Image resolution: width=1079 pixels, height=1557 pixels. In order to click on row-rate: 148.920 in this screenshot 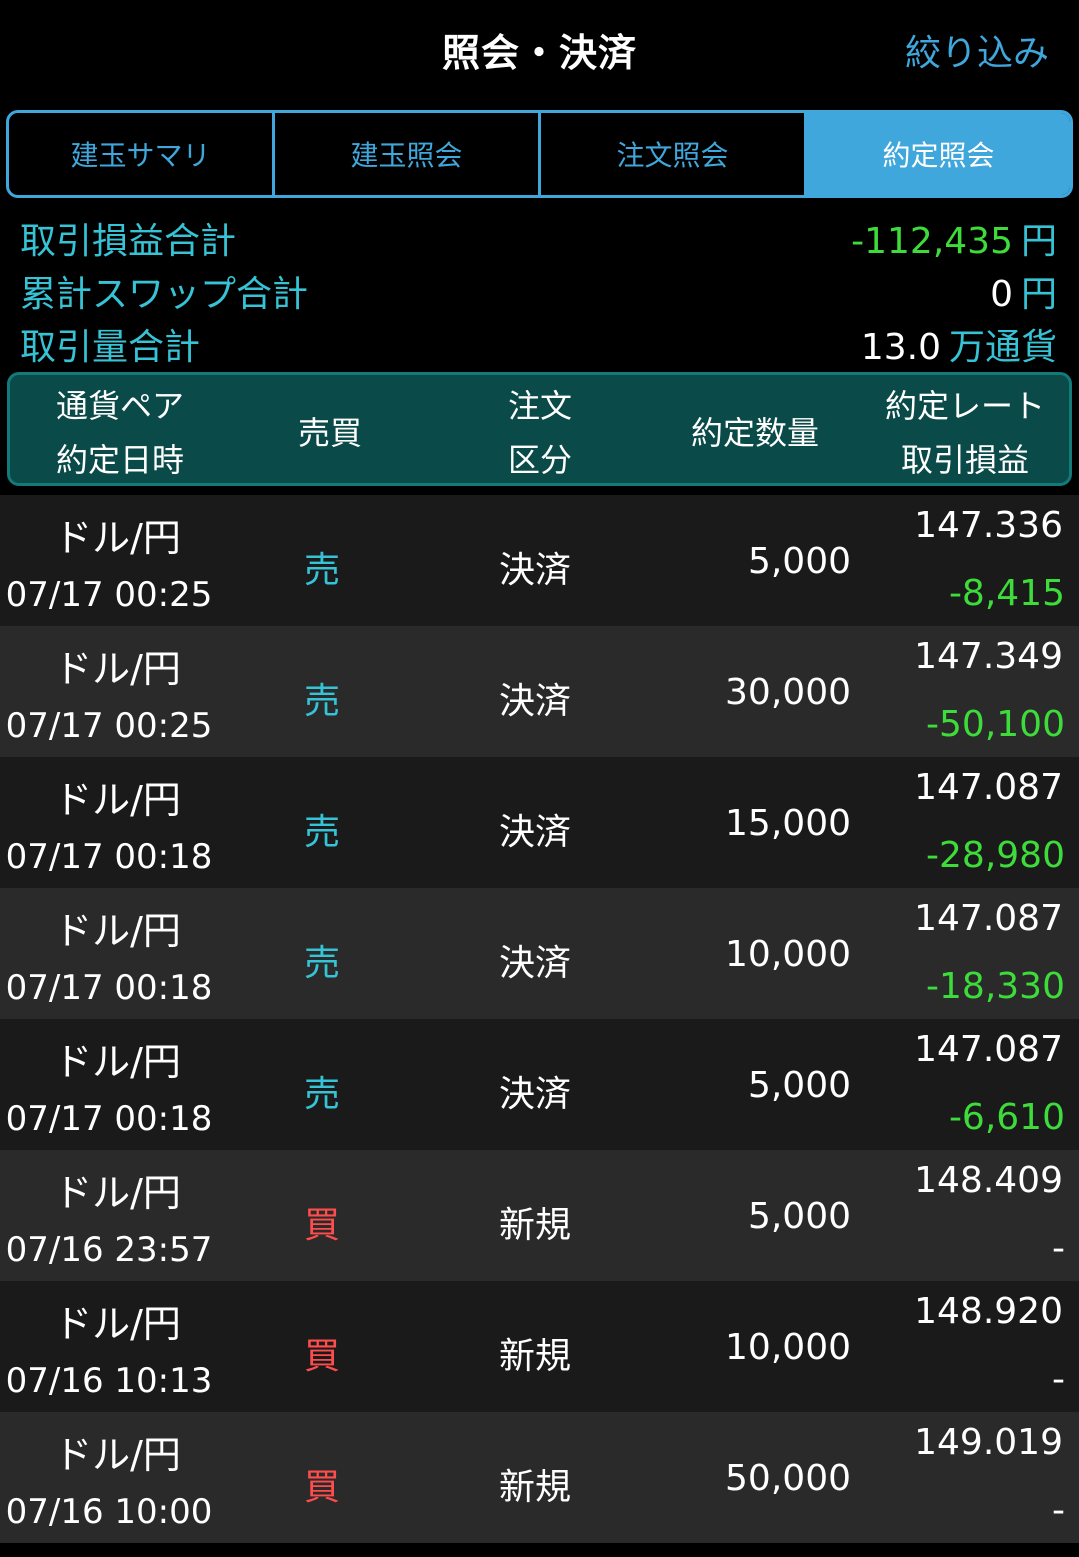, I will do `click(988, 1311)`.